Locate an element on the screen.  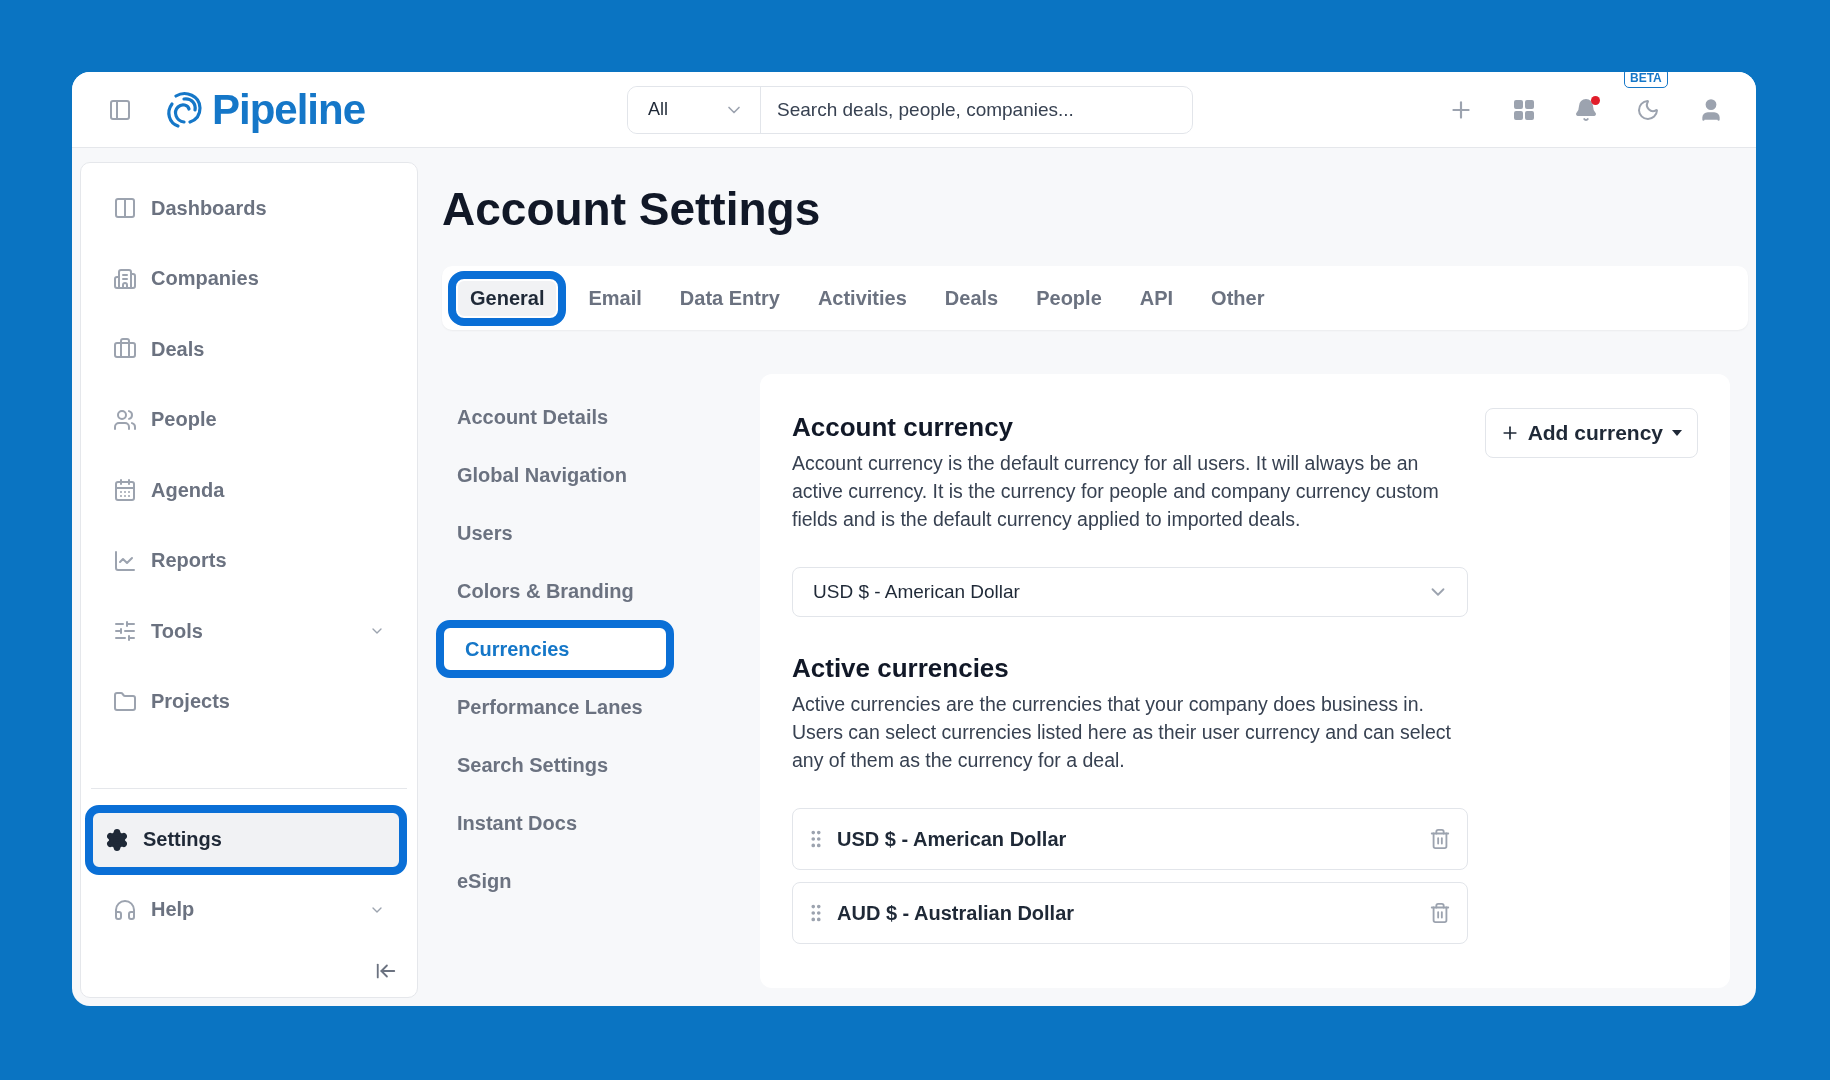
tab: Email is located at coordinates (615, 298).